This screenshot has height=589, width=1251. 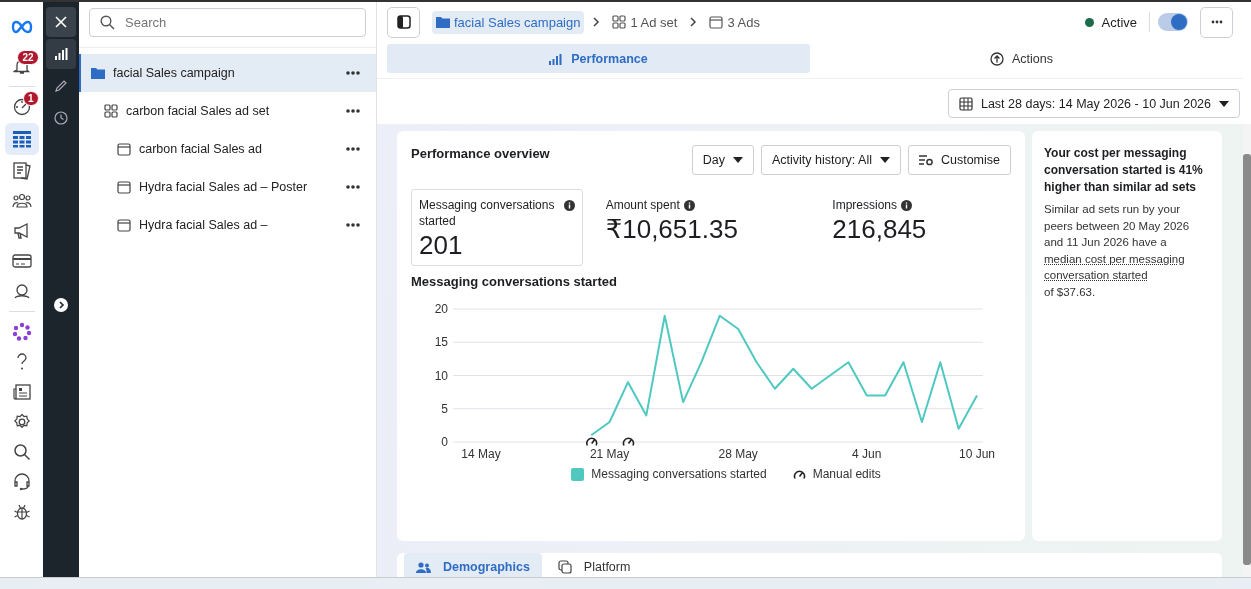 I want to click on search-input: Search, so click(x=239, y=22).